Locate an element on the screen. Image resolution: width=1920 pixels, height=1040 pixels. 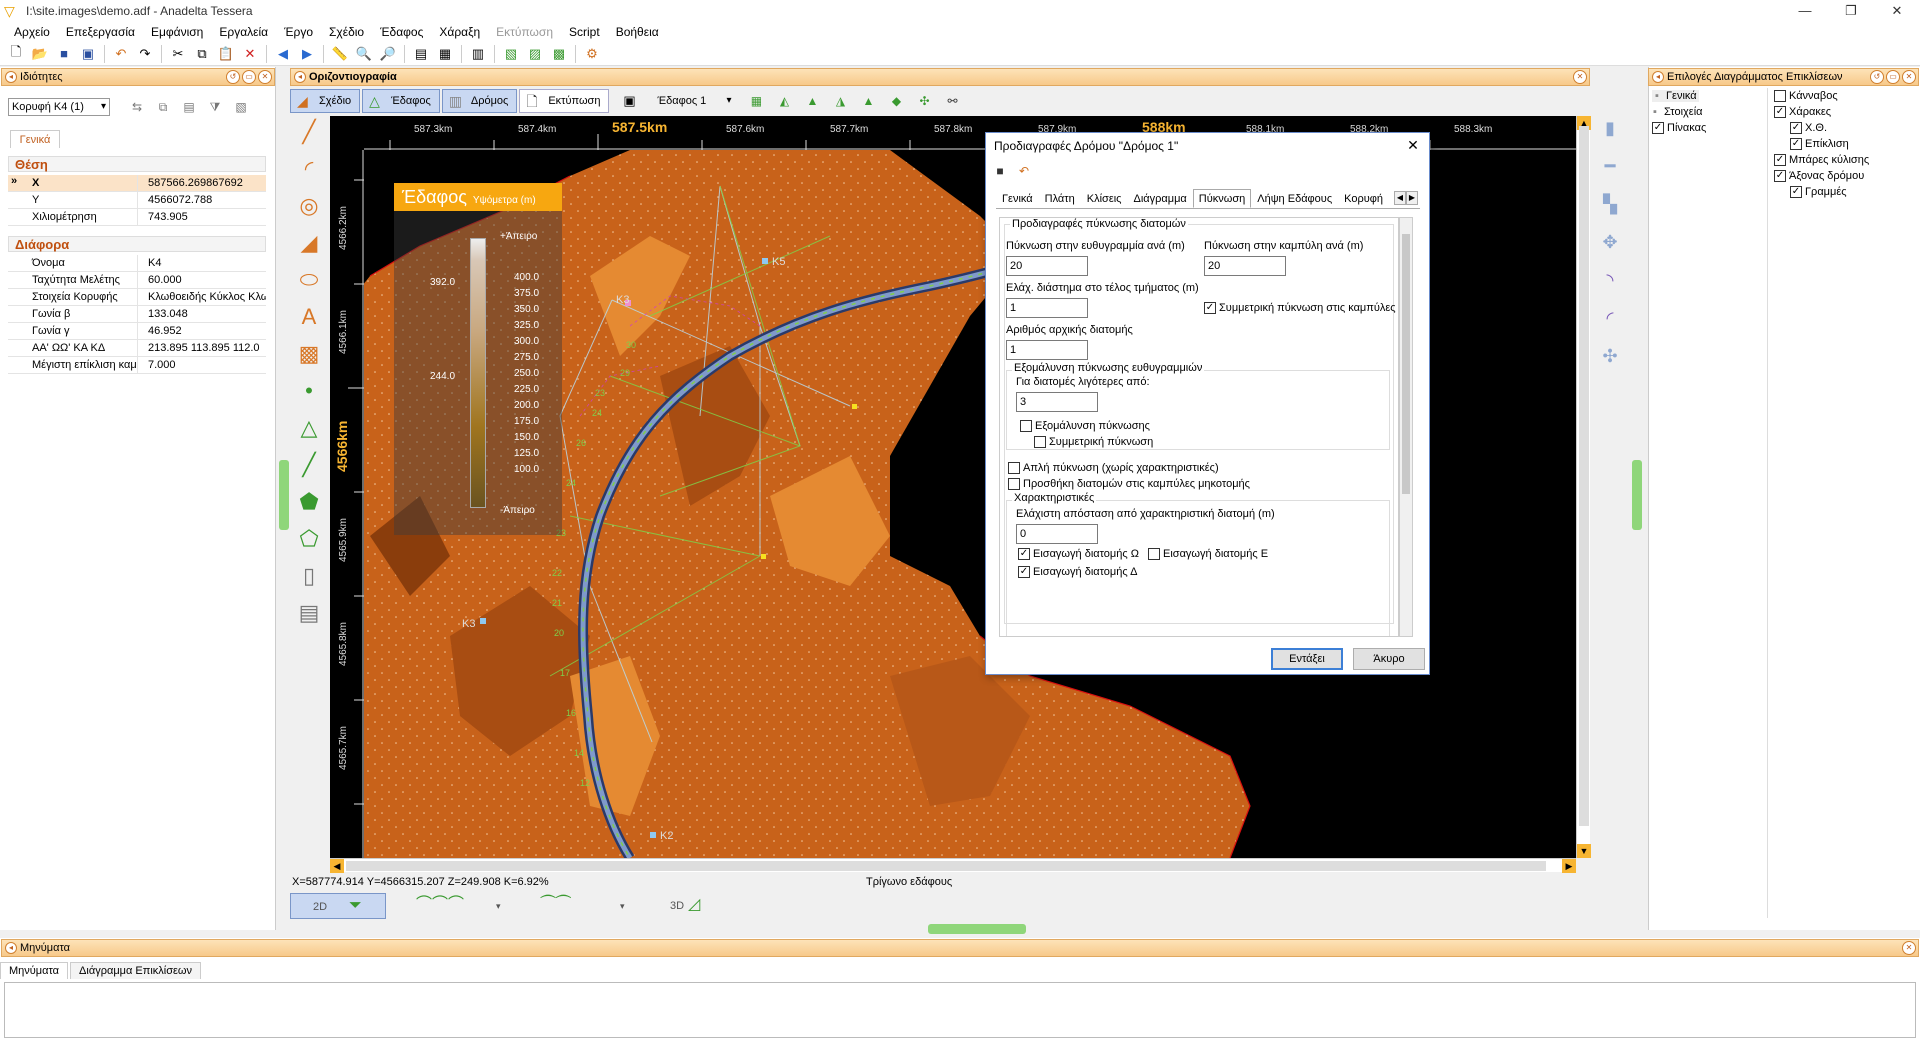
symmetric-densification-checkbox: Συμμετρική πύκνωση is located at coordinates (1093, 442).